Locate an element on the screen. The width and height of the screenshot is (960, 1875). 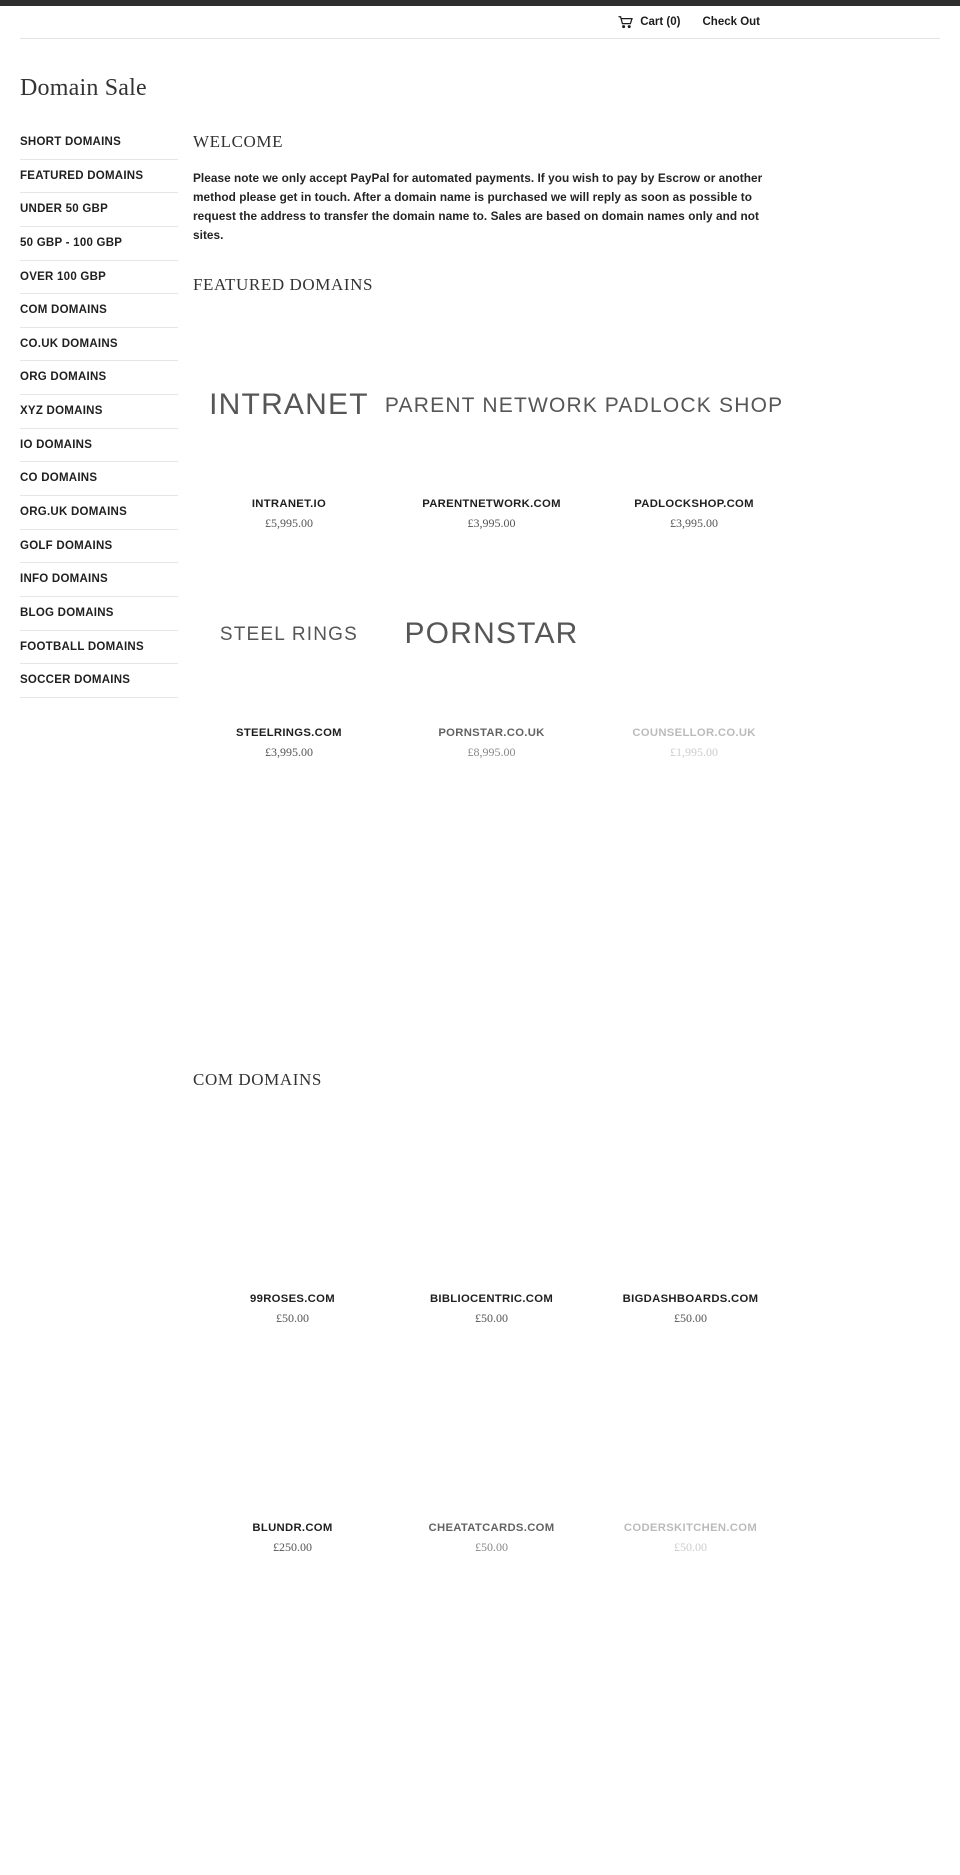
product-name: CHEATATCARDS.COM is located at coordinates (491, 1528).